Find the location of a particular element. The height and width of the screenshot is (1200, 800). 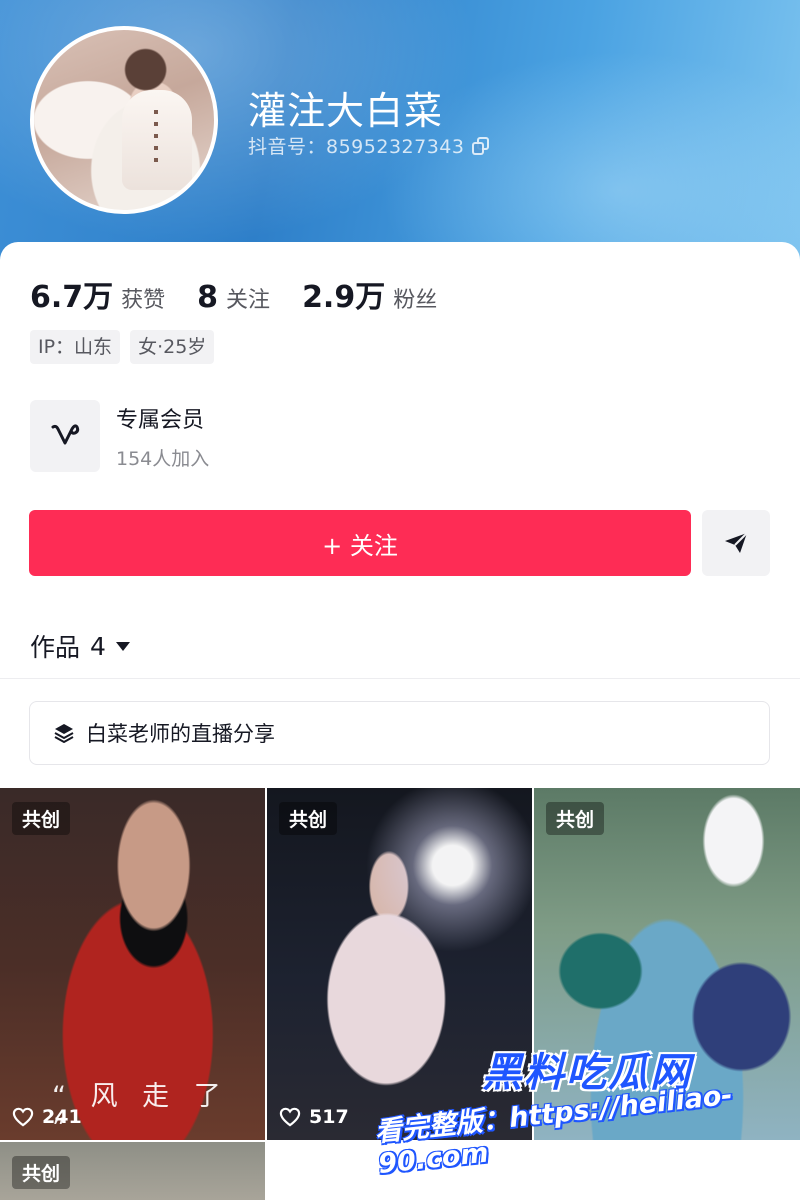

stat-following: 8 关注 is located at coordinates (233, 297).